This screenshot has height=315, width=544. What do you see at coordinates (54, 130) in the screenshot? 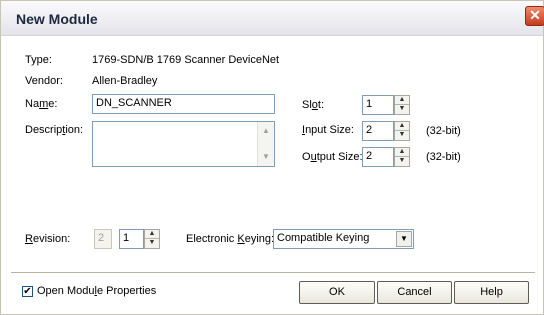
I see `description-label: Description:` at bounding box center [54, 130].